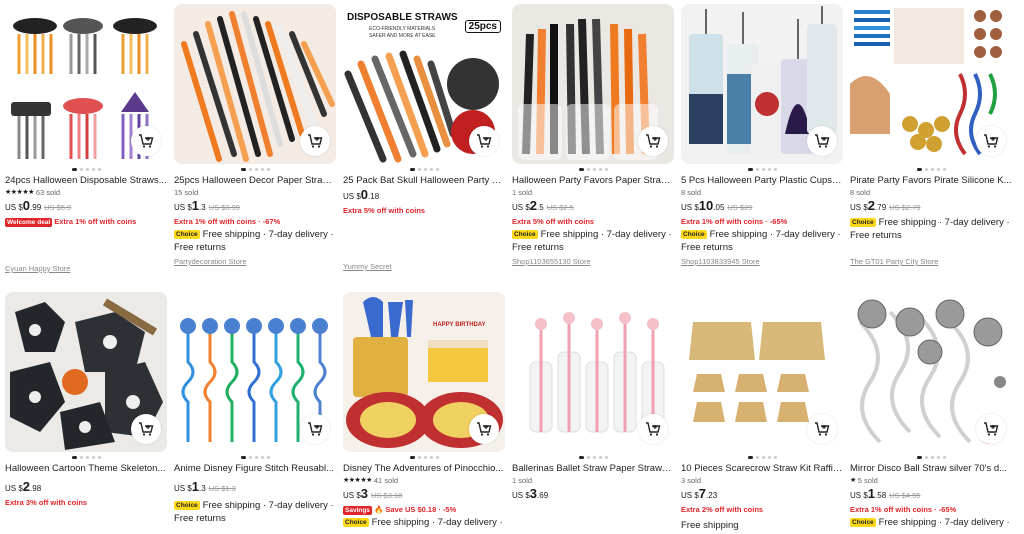 This screenshot has width=1024, height=534. What do you see at coordinates (931, 261) in the screenshot?
I see `store-link: The GT01 Party City Store` at bounding box center [931, 261].